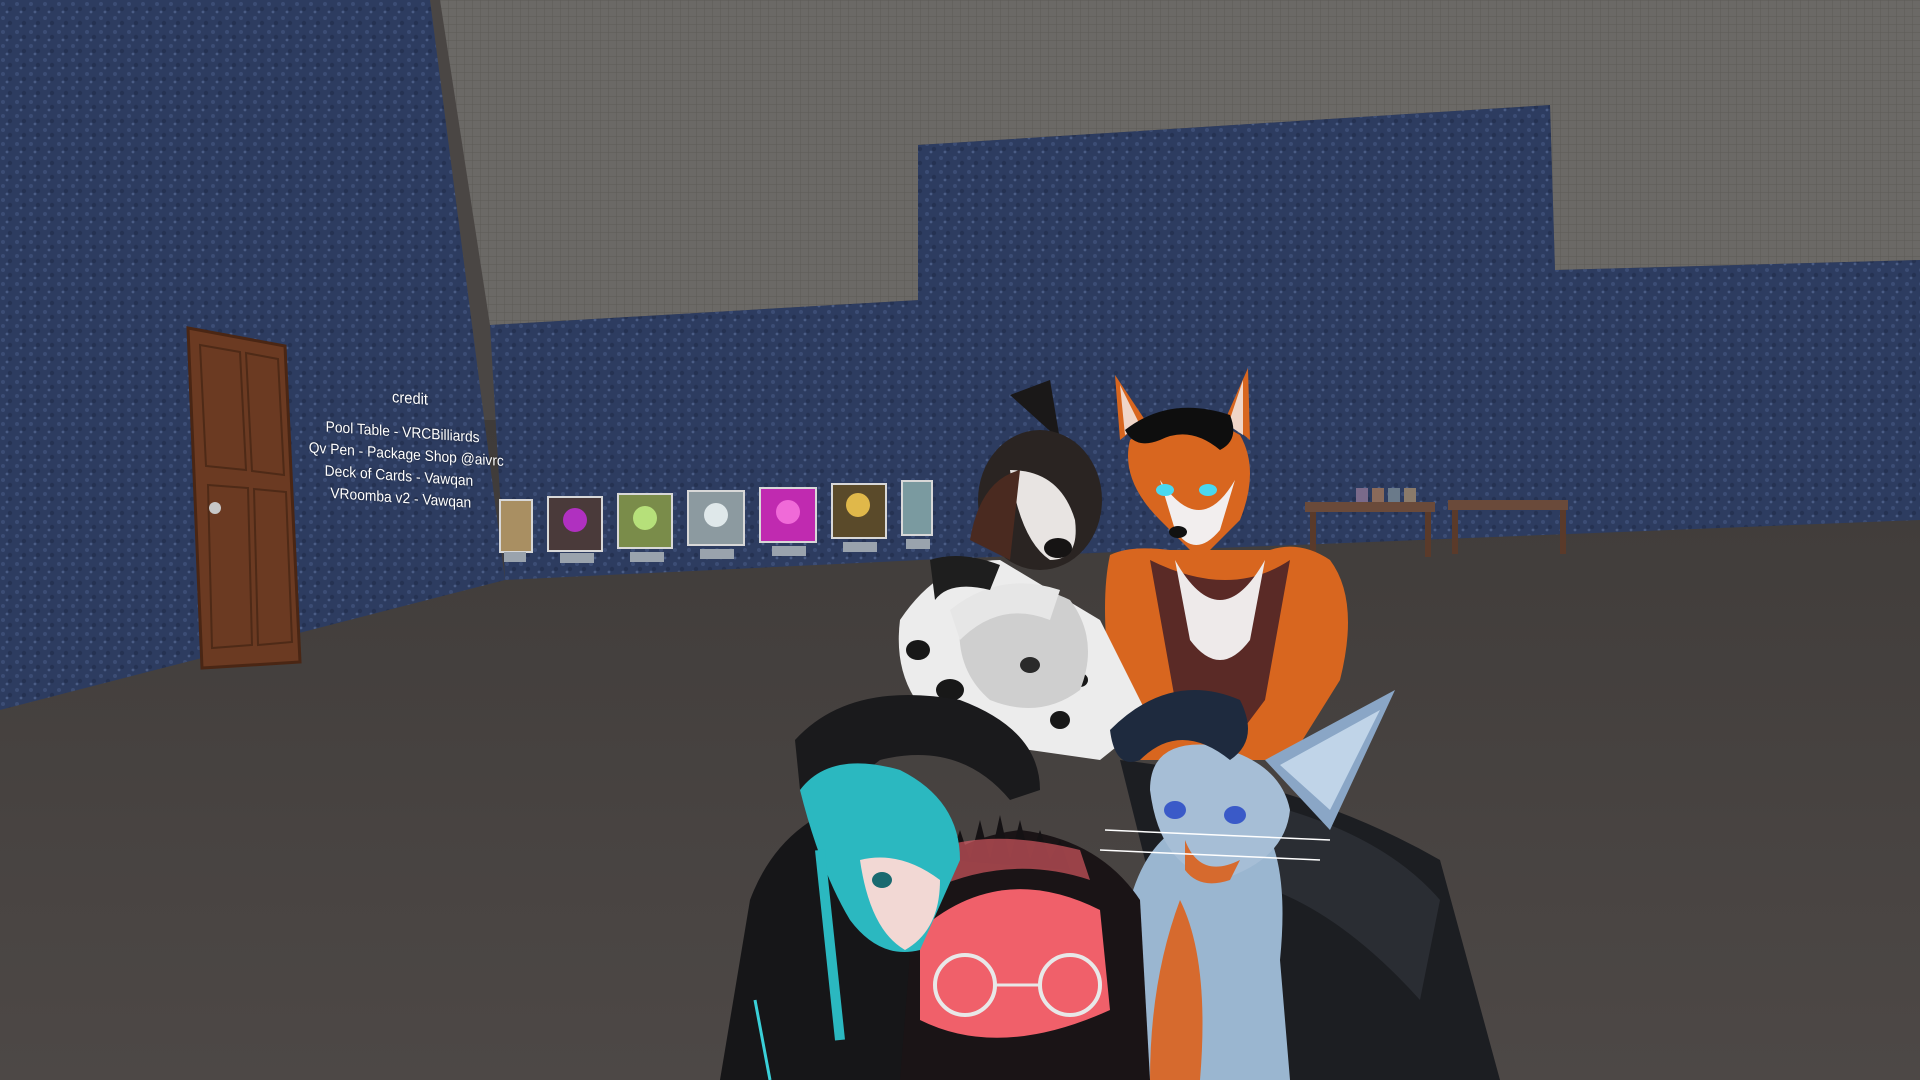 The image size is (1920, 1080). I want to click on door, so click(244, 498).